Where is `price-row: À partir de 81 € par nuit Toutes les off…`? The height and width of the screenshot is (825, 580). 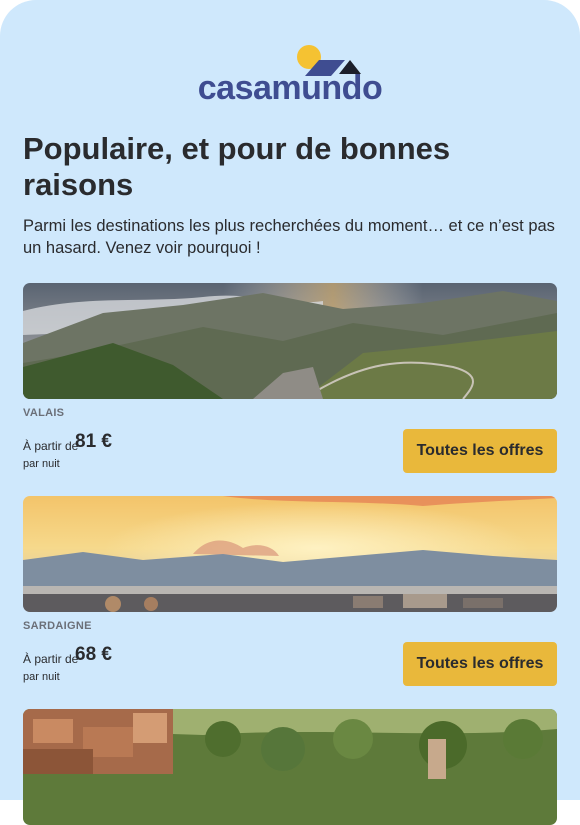
price-row: À partir de 81 € par nuit Toutes les off… is located at coordinates (290, 452).